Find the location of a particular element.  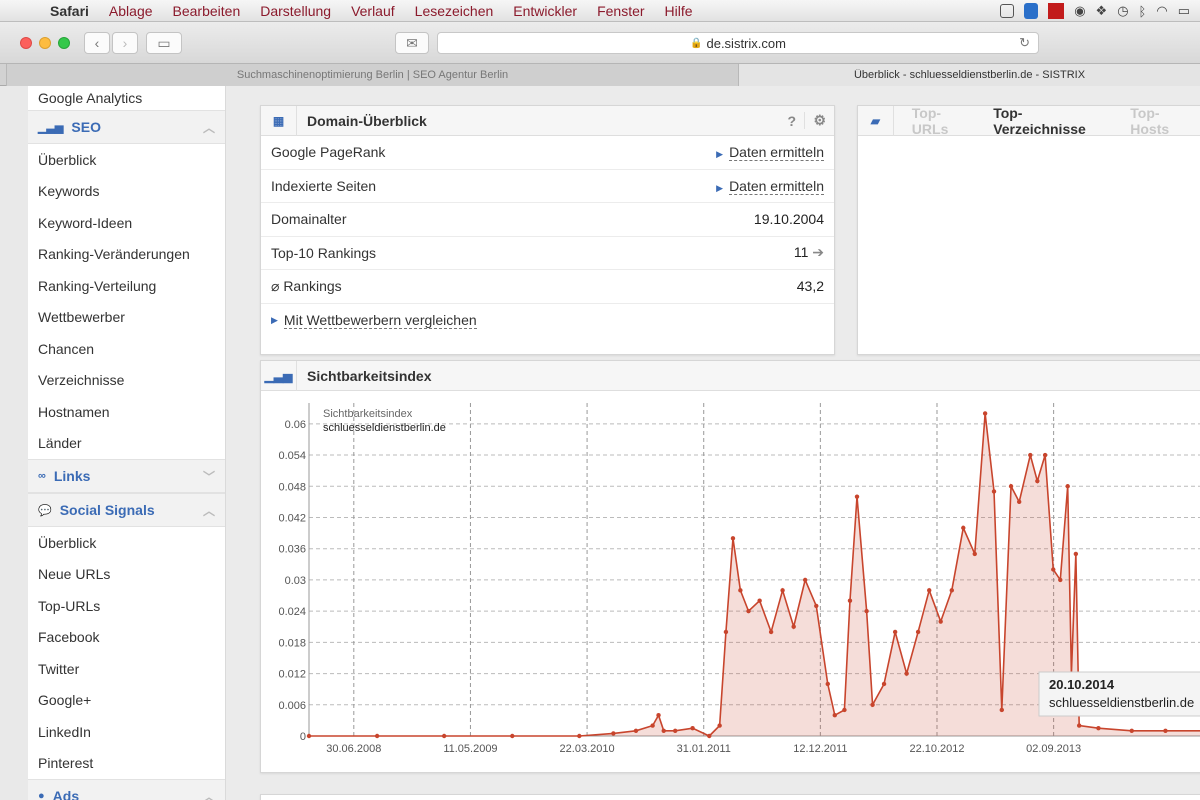

y-tick-label: 0.03 is located at coordinates (295, 581).